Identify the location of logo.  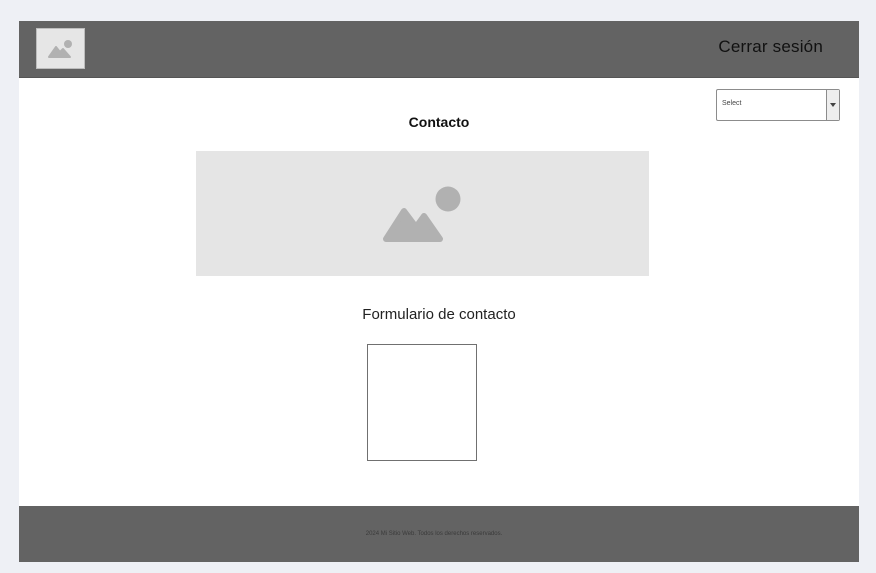
(60, 48).